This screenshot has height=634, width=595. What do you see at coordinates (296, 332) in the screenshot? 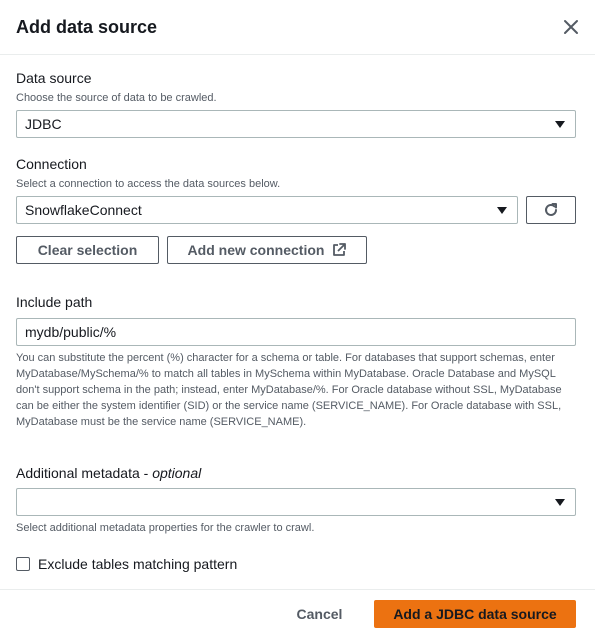
I see `include-path-input: mydb/public/%` at bounding box center [296, 332].